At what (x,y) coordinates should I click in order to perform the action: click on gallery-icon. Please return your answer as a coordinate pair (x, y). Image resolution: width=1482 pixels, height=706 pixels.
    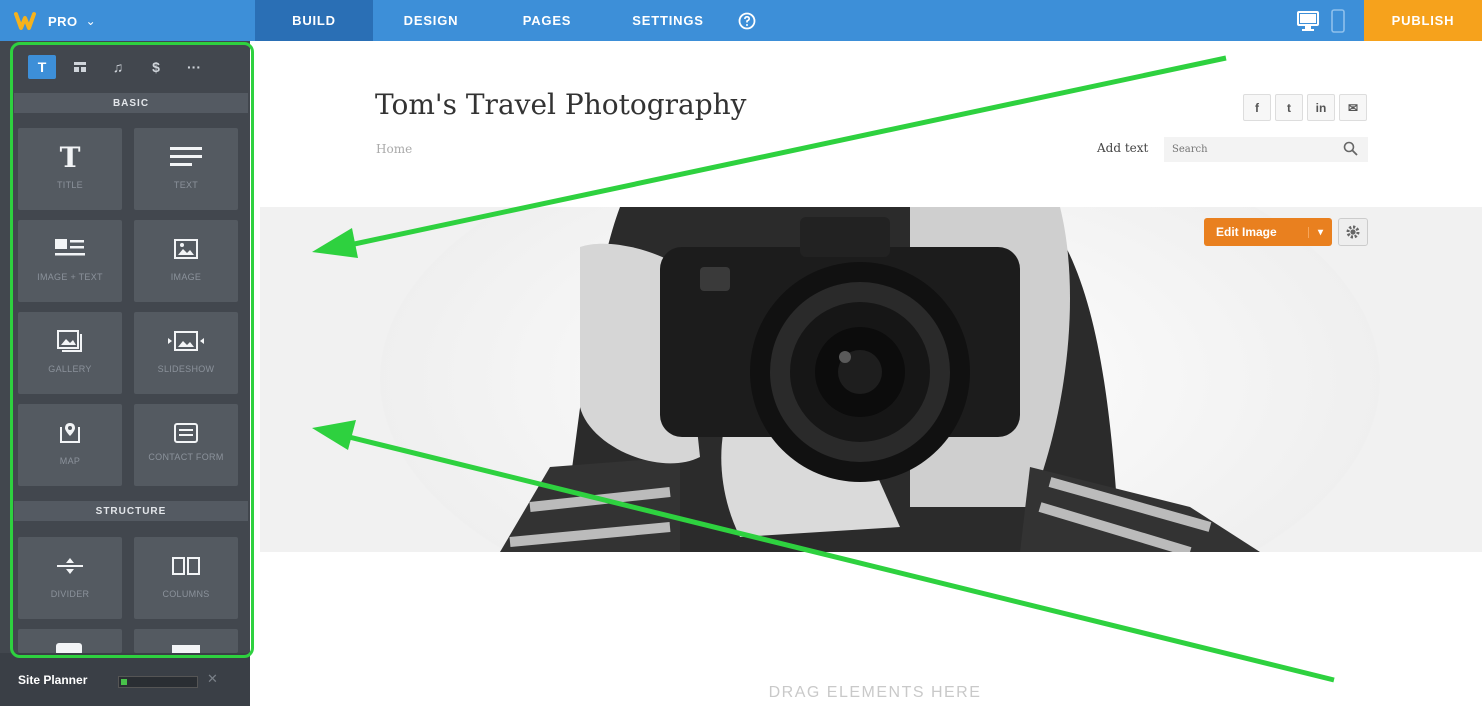
    Looking at the image, I should click on (70, 341).